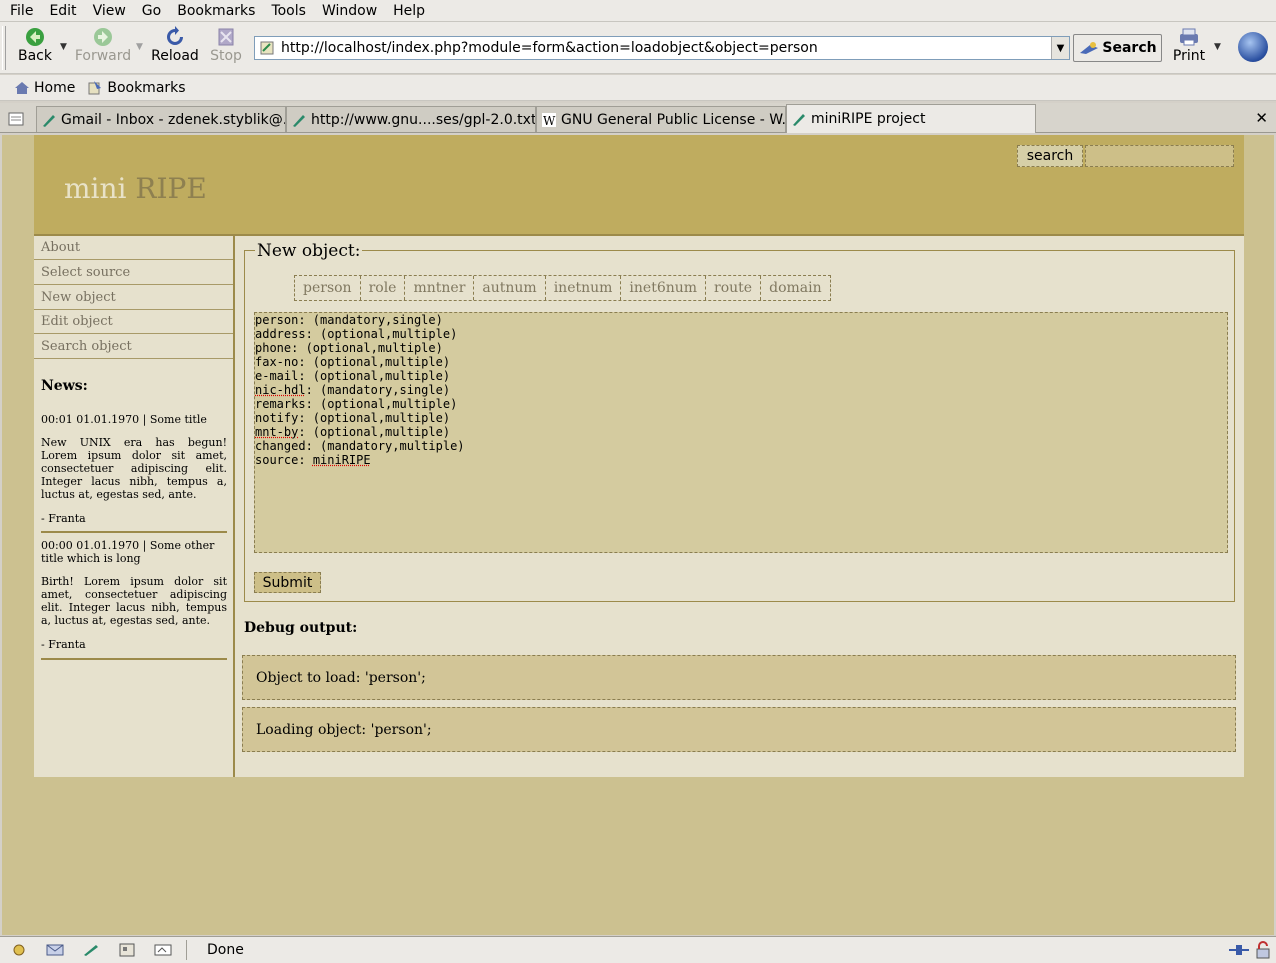  I want to click on print-dropdown-icon: ▼, so click(1217, 47).